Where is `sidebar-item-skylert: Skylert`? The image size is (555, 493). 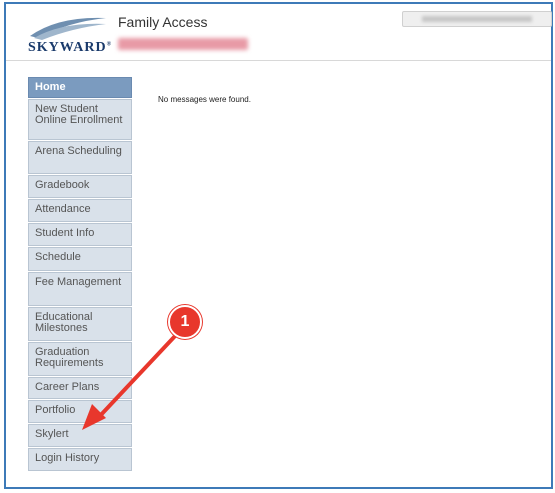 sidebar-item-skylert: Skylert is located at coordinates (80, 435).